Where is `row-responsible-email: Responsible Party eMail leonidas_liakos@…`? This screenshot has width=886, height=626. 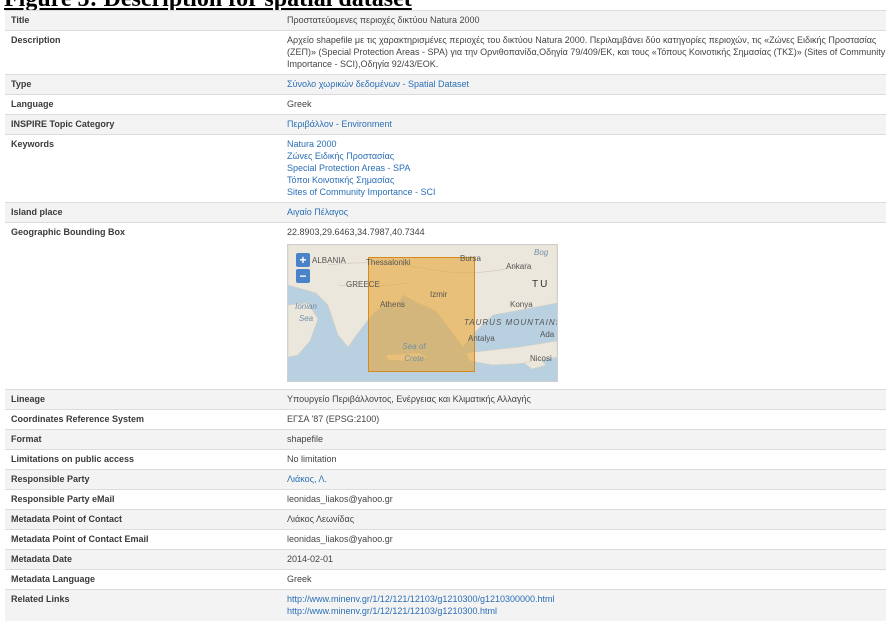
row-responsible-email: Responsible Party eMail leonidas_liakos@… is located at coordinates (445, 499).